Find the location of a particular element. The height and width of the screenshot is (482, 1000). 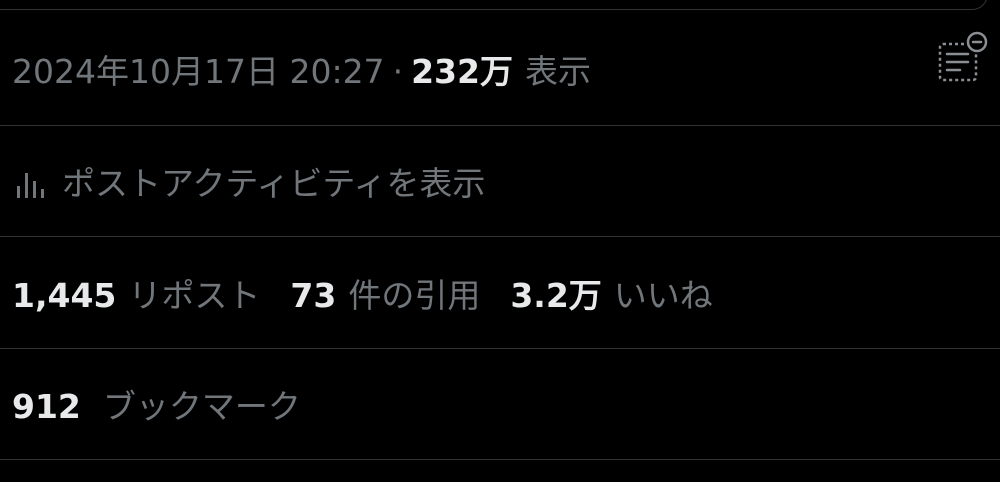

likes-label: いいね is located at coordinates (663, 295).